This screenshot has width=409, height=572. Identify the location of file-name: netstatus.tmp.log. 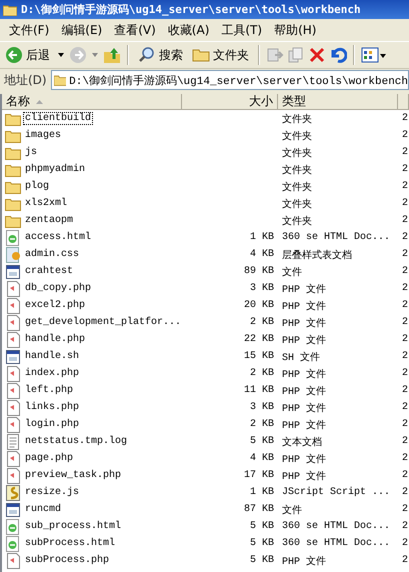
(76, 441).